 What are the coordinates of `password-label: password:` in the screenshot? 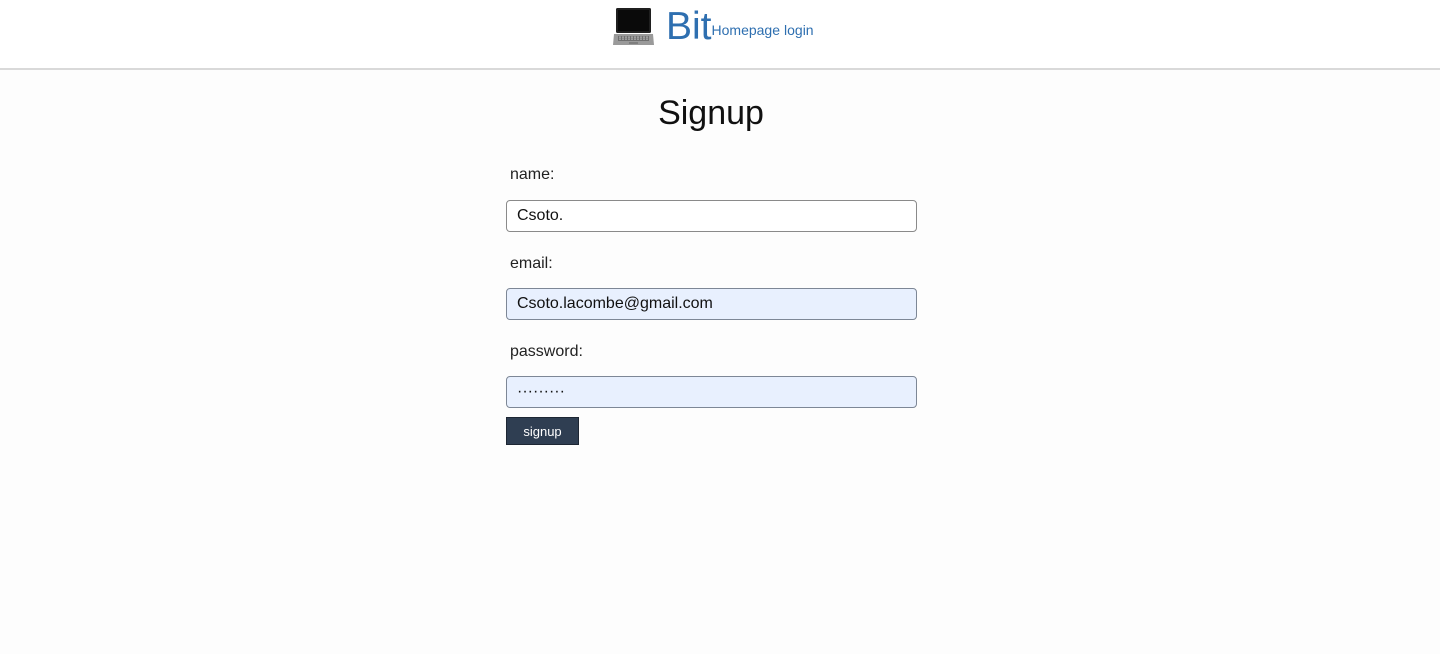 It's located at (546, 351).